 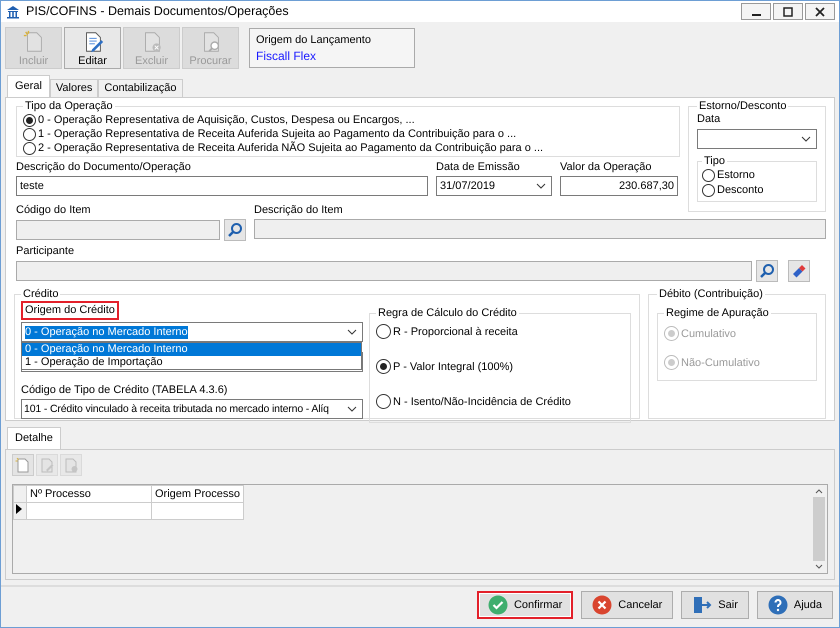 I want to click on help-icon, so click(x=778, y=605).